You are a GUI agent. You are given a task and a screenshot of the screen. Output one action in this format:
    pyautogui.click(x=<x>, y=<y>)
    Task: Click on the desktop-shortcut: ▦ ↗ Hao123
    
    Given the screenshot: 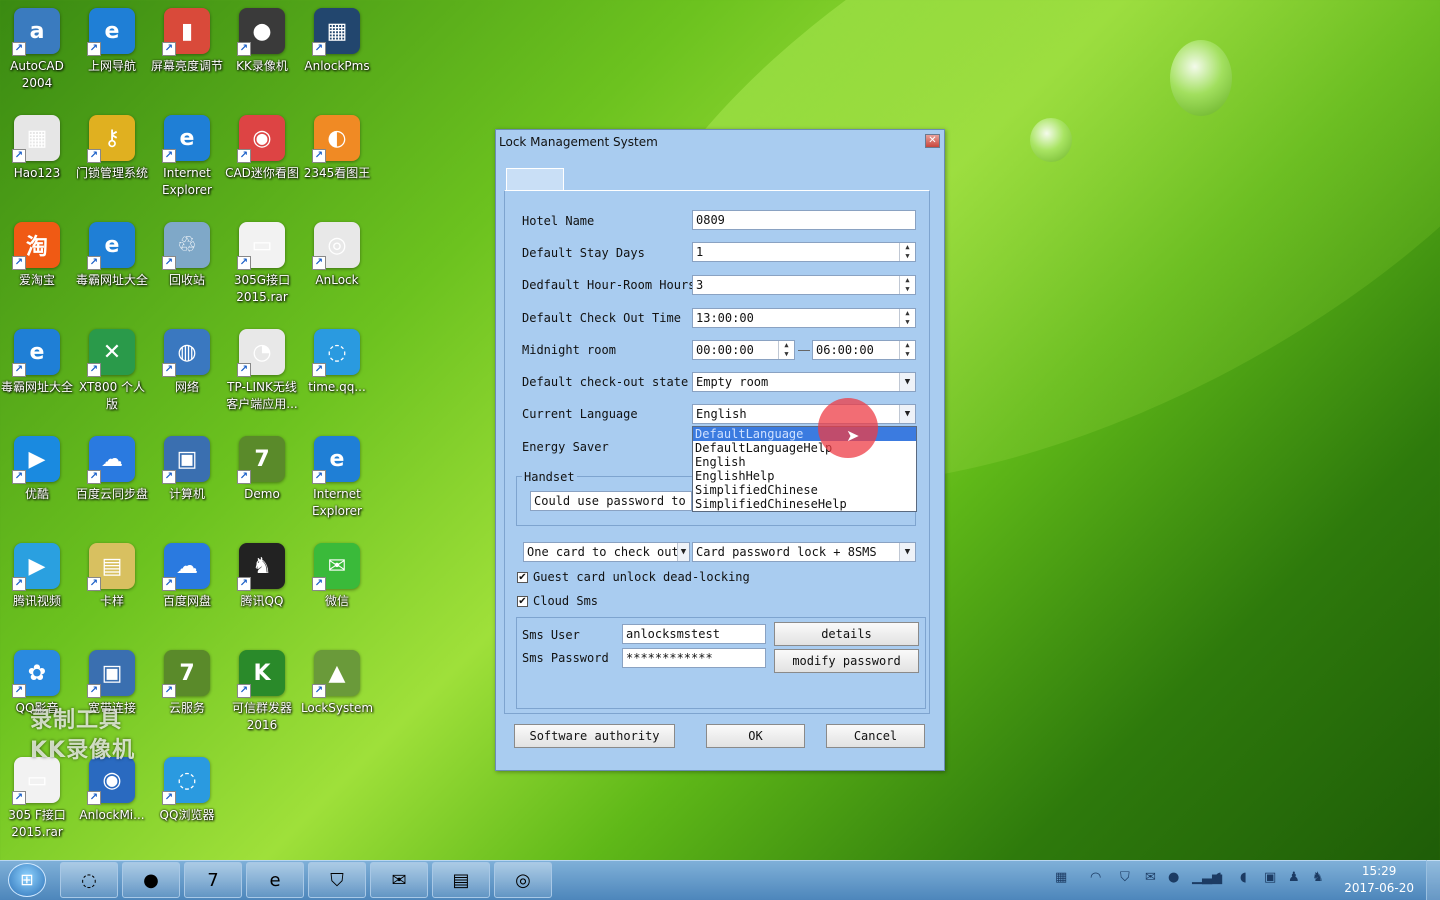 What is the action you would take?
    pyautogui.click(x=37, y=148)
    